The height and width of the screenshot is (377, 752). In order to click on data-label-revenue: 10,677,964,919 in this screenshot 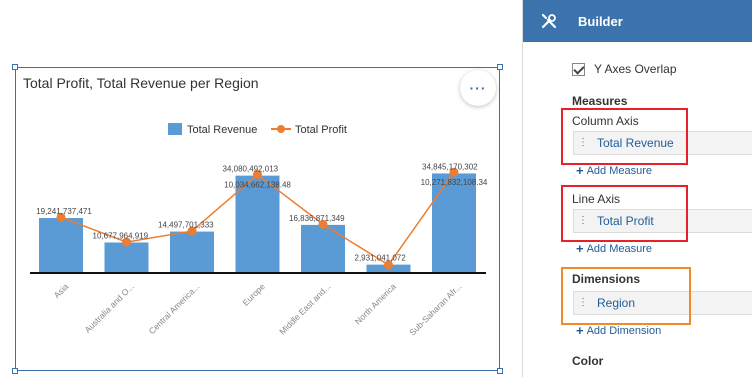, I will do `click(121, 235)`.